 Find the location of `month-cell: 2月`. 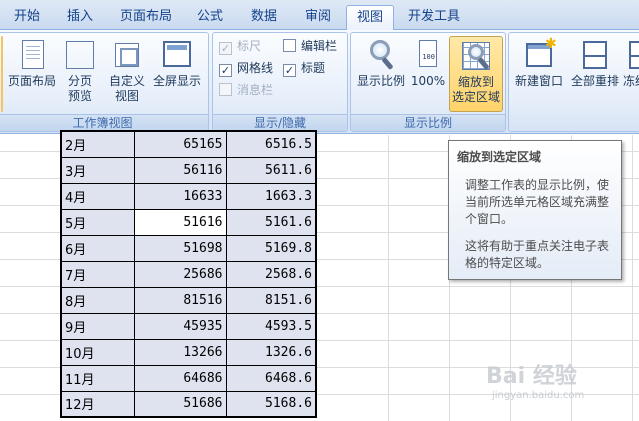

month-cell: 2月 is located at coordinates (97, 144).